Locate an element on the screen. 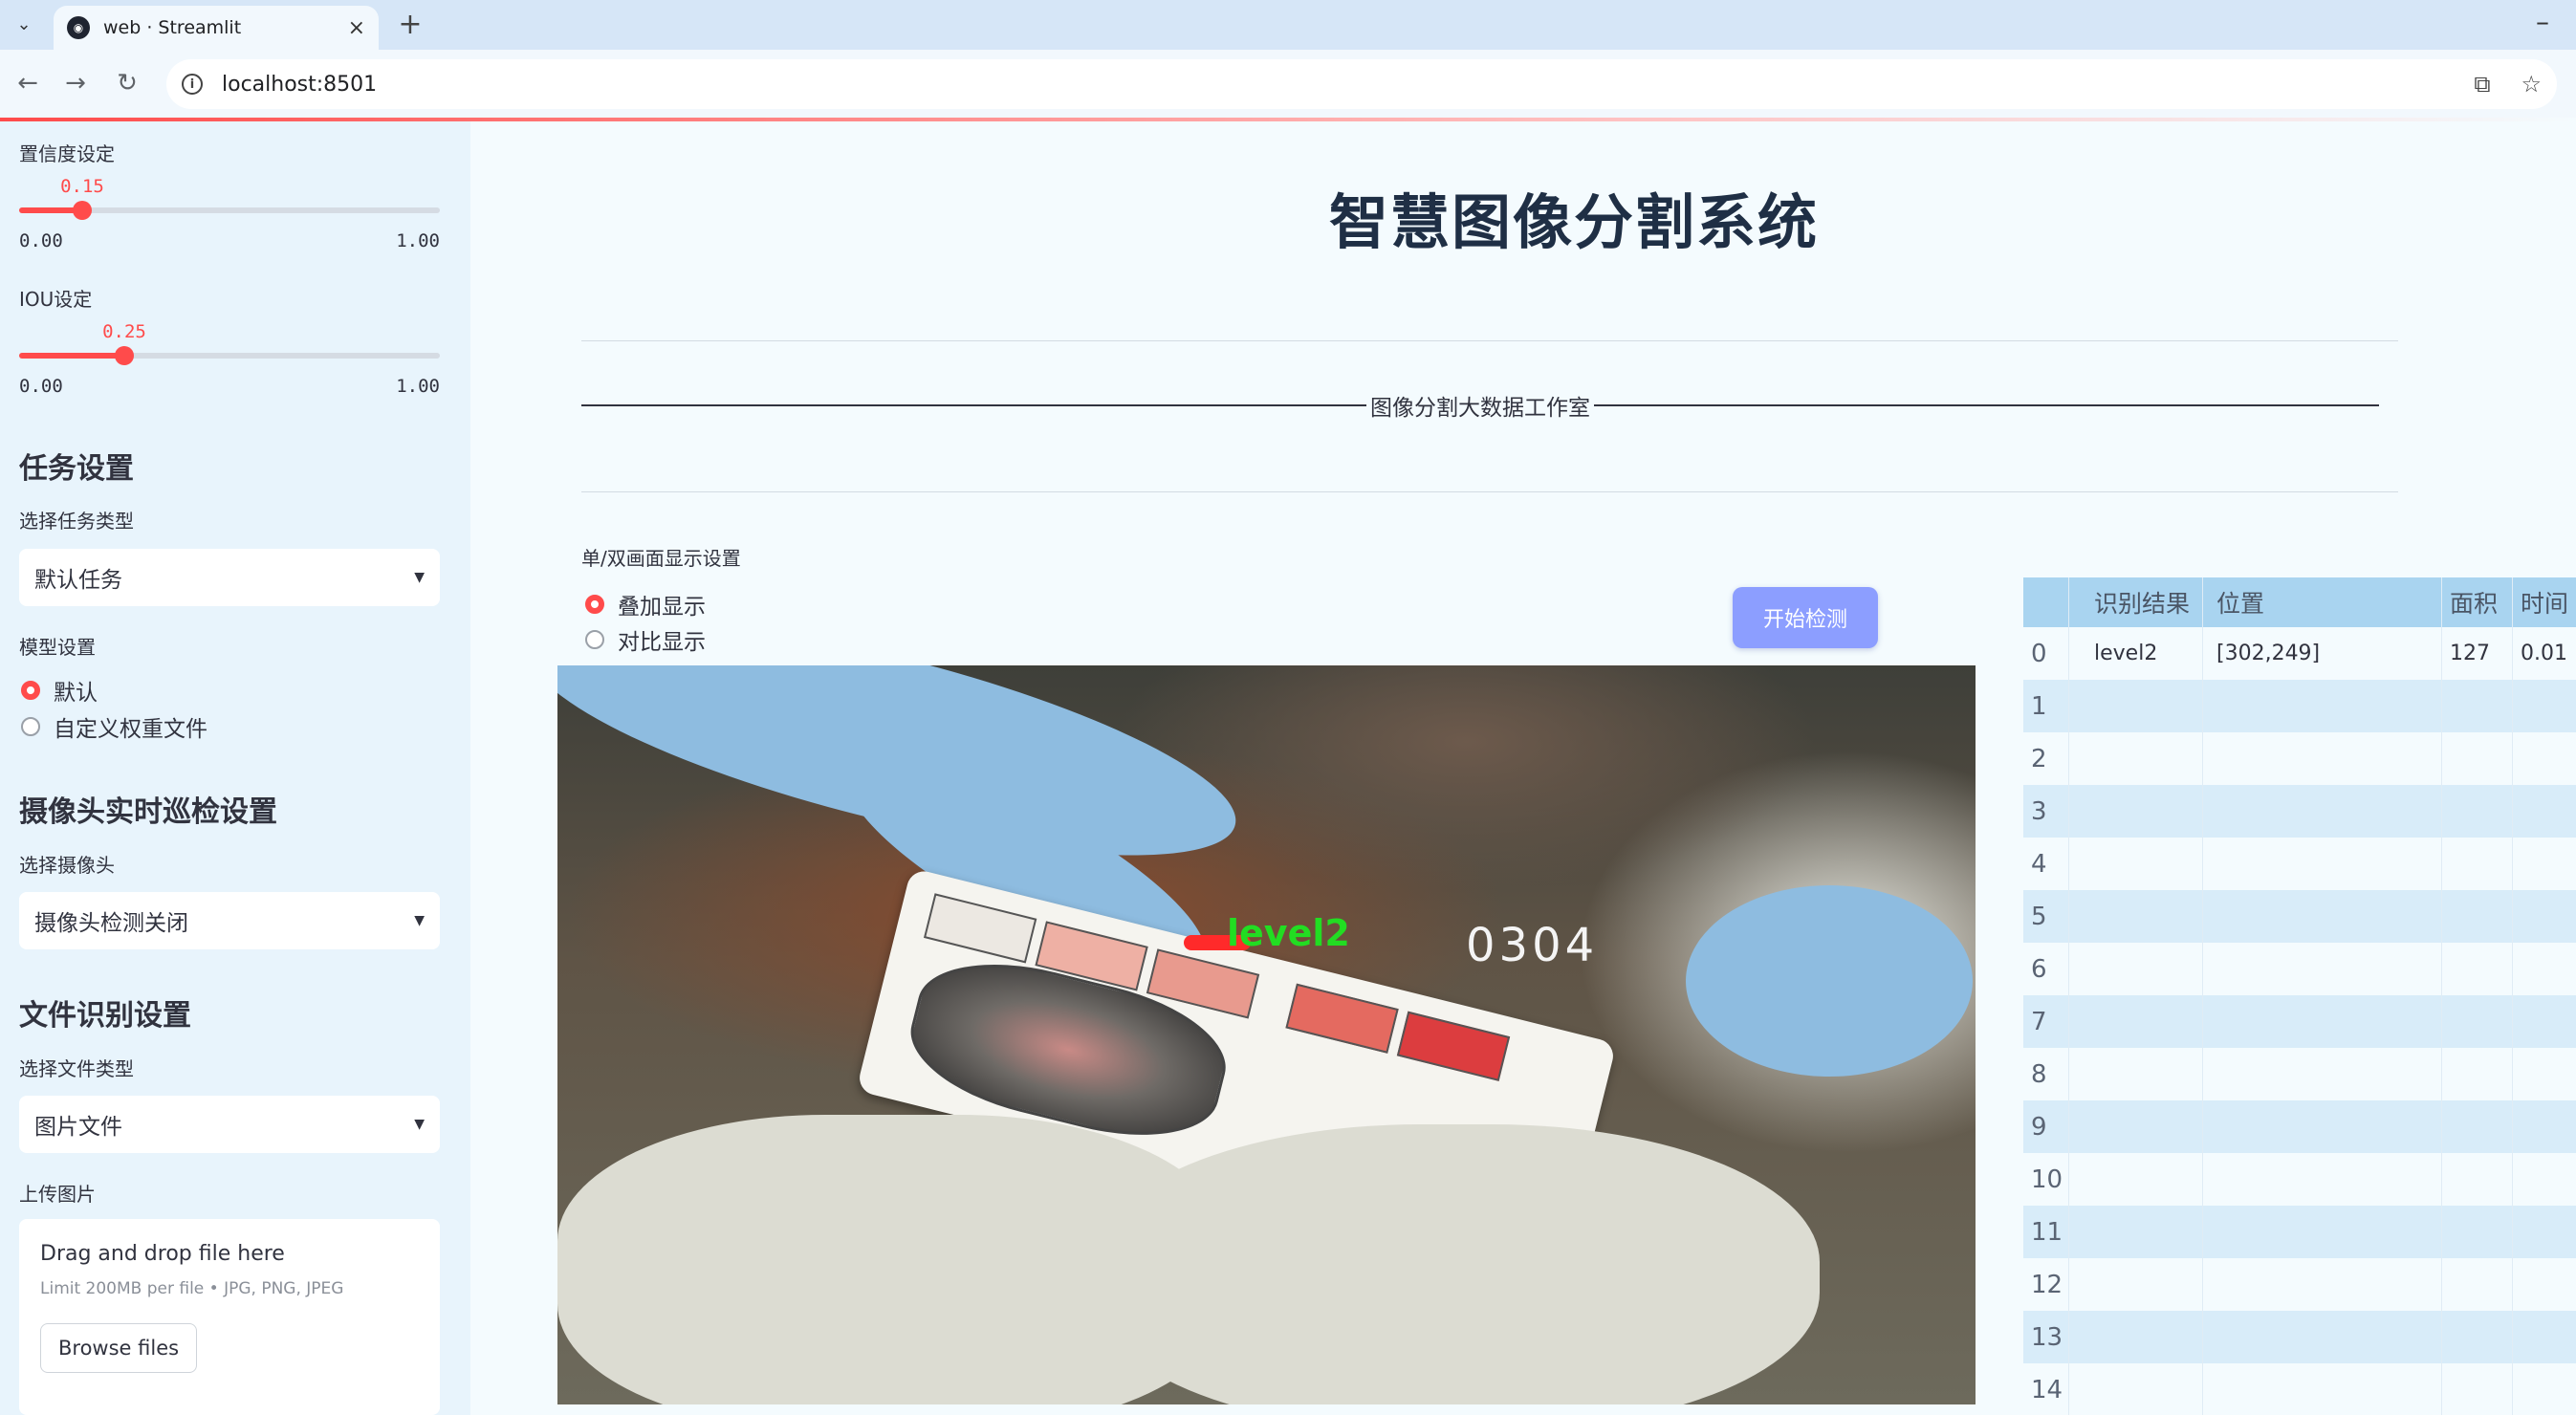 The height and width of the screenshot is (1415, 2576). table-header-result: 识别结果 is located at coordinates (2136, 602).